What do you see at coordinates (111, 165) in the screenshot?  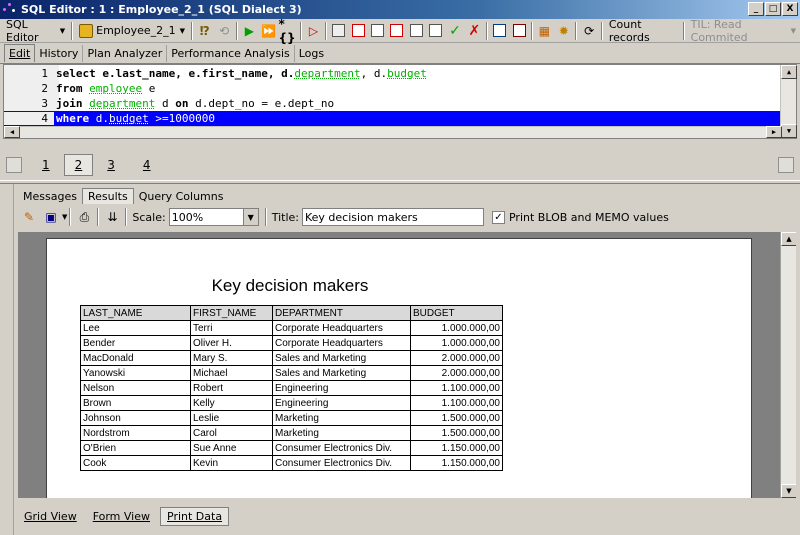 I see `page-tab-3: 3` at bounding box center [111, 165].